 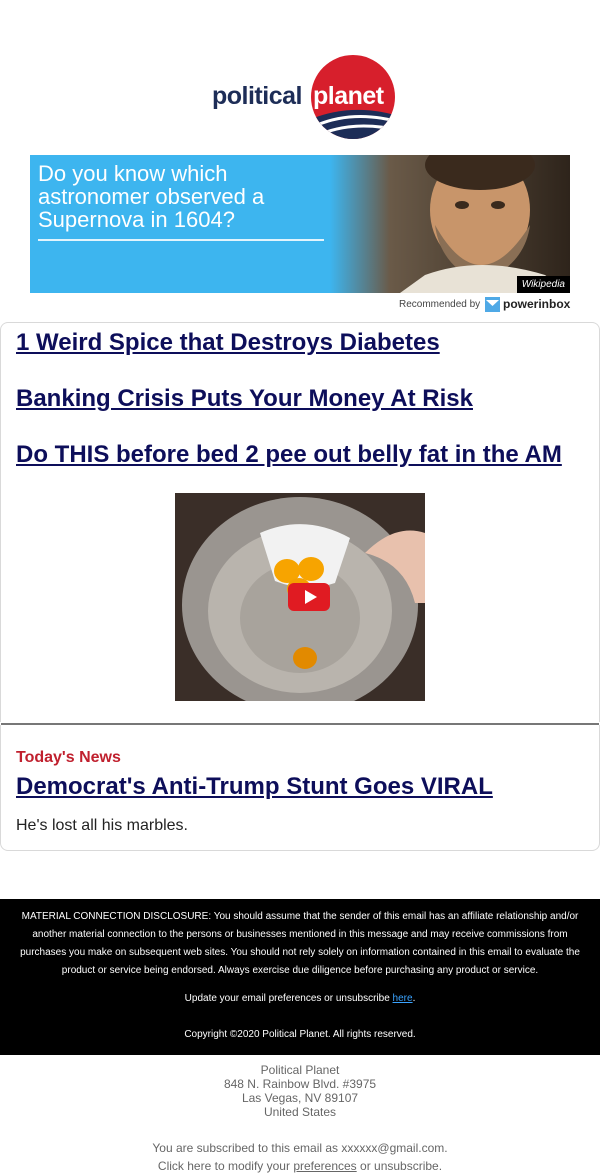 I want to click on story-teaser: He's lost all his marbles., so click(x=102, y=825).